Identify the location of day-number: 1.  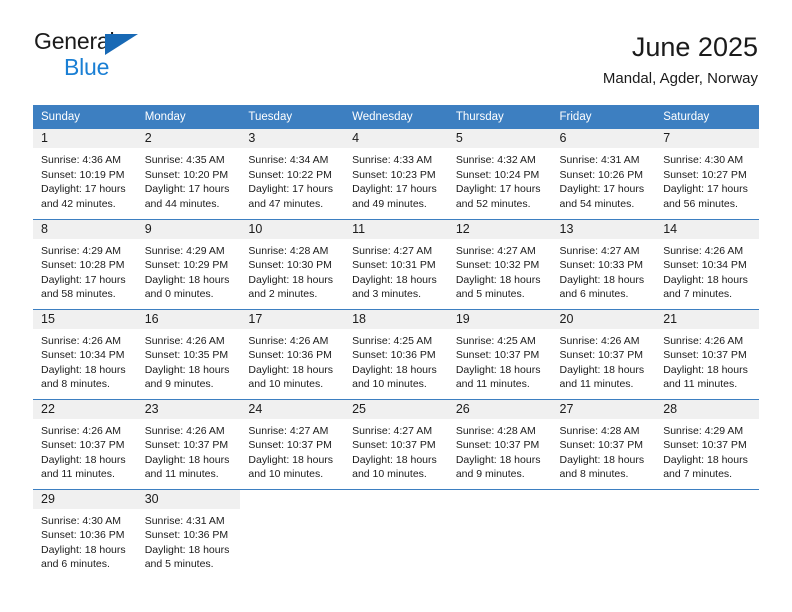
(85, 138).